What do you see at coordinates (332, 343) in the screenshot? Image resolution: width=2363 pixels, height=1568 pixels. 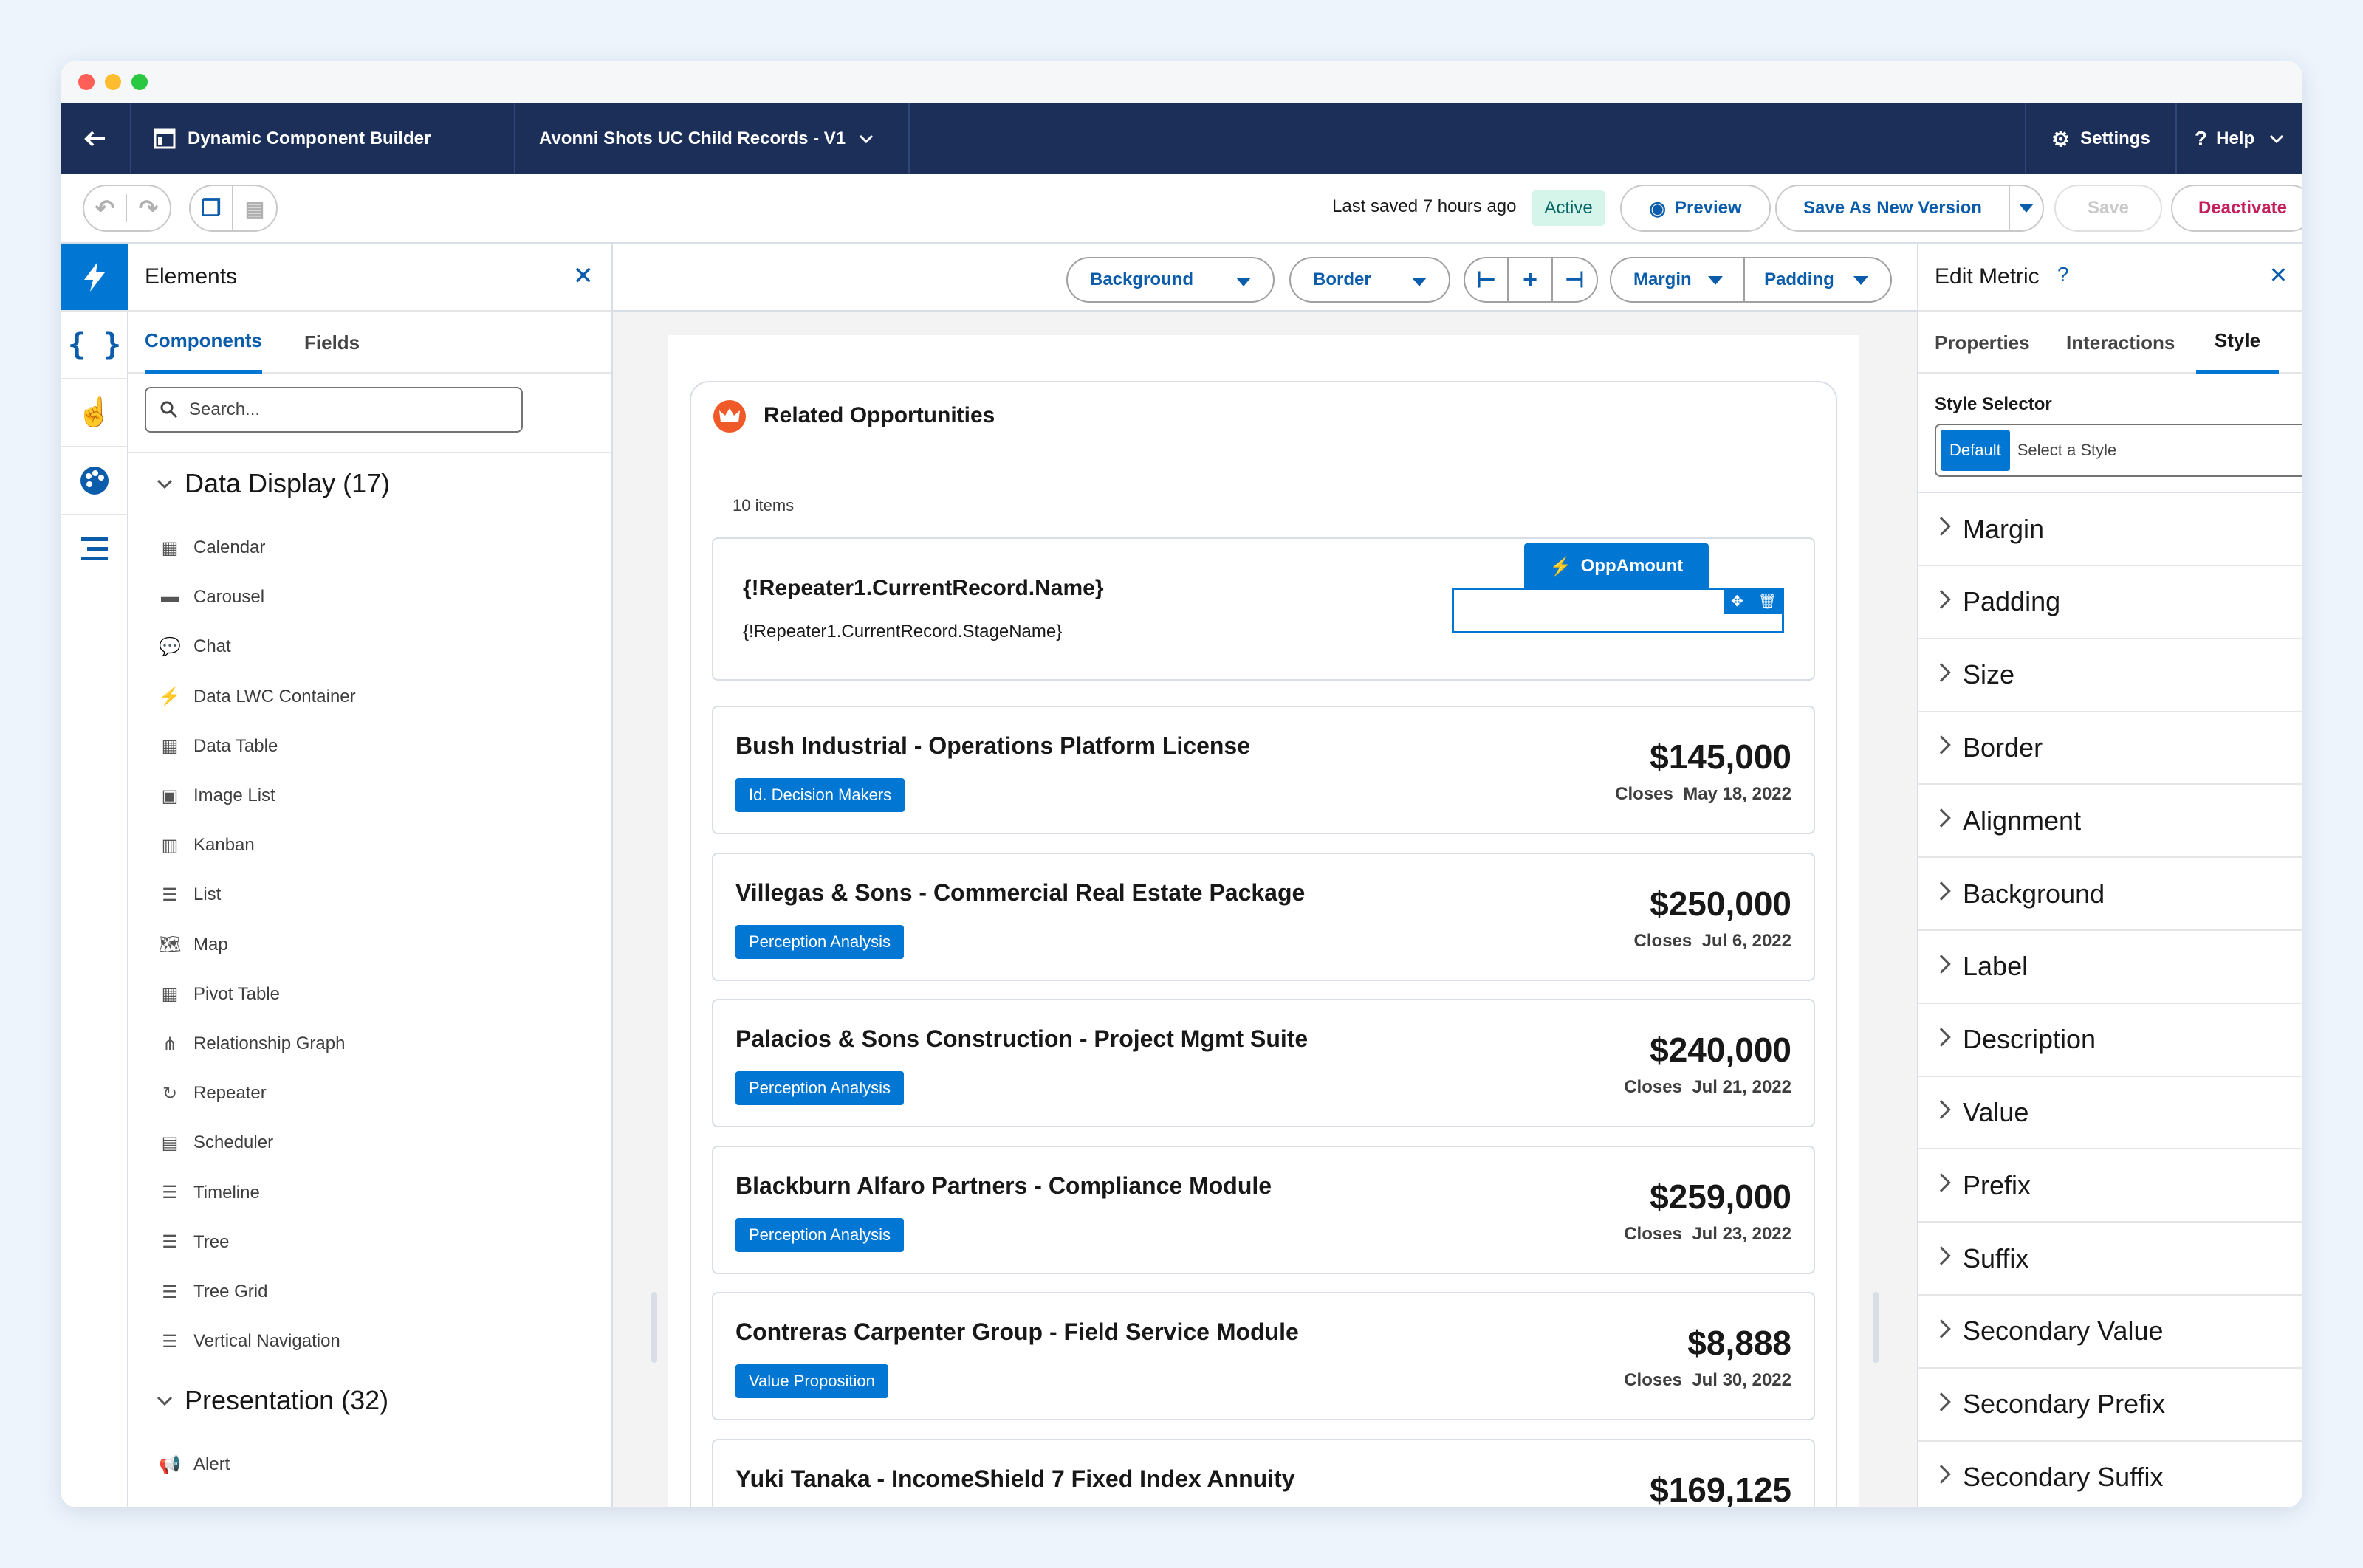 I see `tab-fields: Fields` at bounding box center [332, 343].